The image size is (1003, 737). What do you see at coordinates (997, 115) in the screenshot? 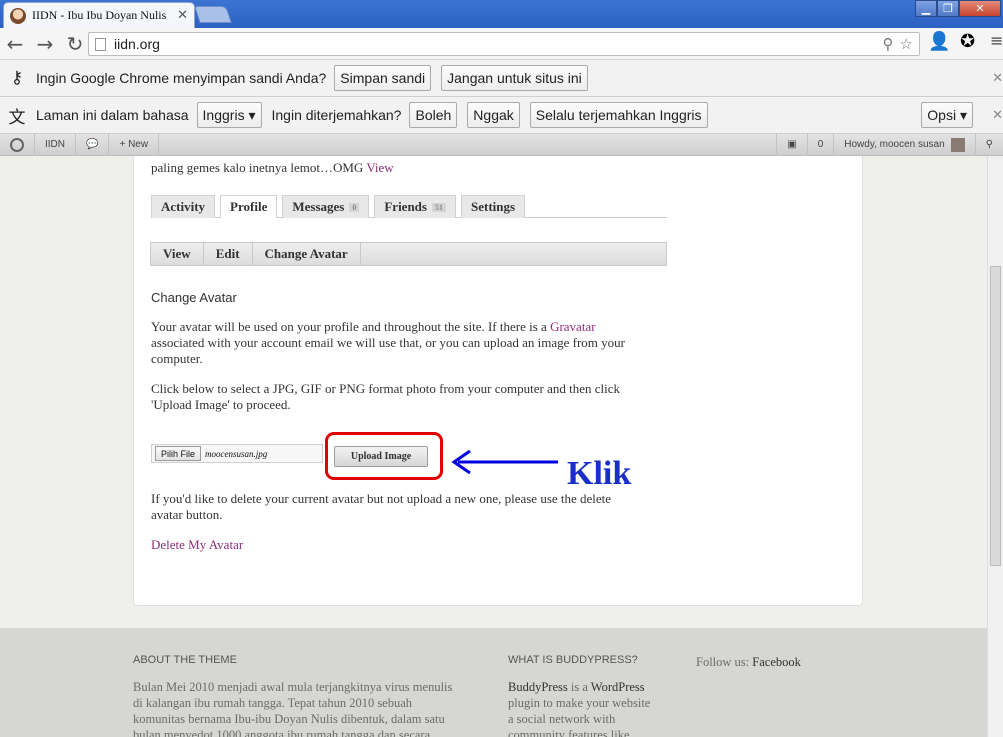
I see `translate-close-icon: ✕` at bounding box center [997, 115].